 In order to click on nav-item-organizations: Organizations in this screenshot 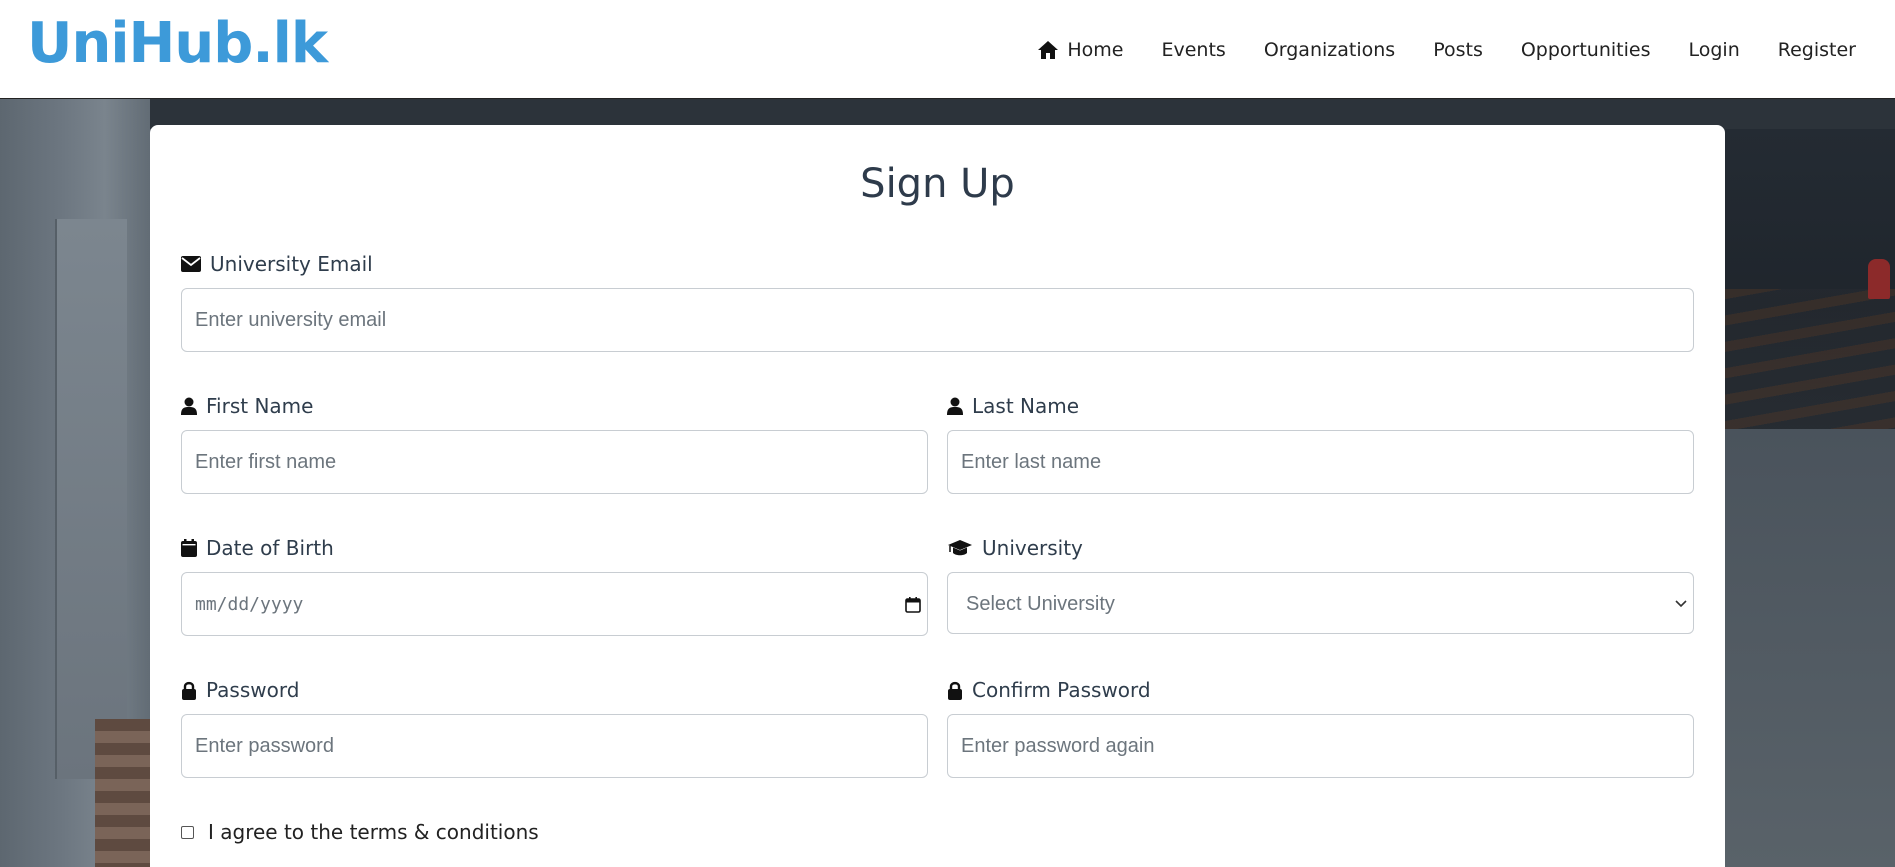, I will do `click(1329, 50)`.